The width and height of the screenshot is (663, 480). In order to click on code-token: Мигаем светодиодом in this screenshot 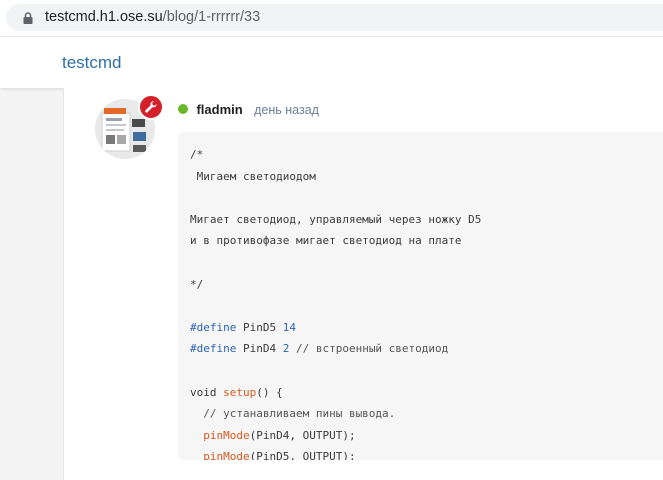, I will do `click(253, 176)`.